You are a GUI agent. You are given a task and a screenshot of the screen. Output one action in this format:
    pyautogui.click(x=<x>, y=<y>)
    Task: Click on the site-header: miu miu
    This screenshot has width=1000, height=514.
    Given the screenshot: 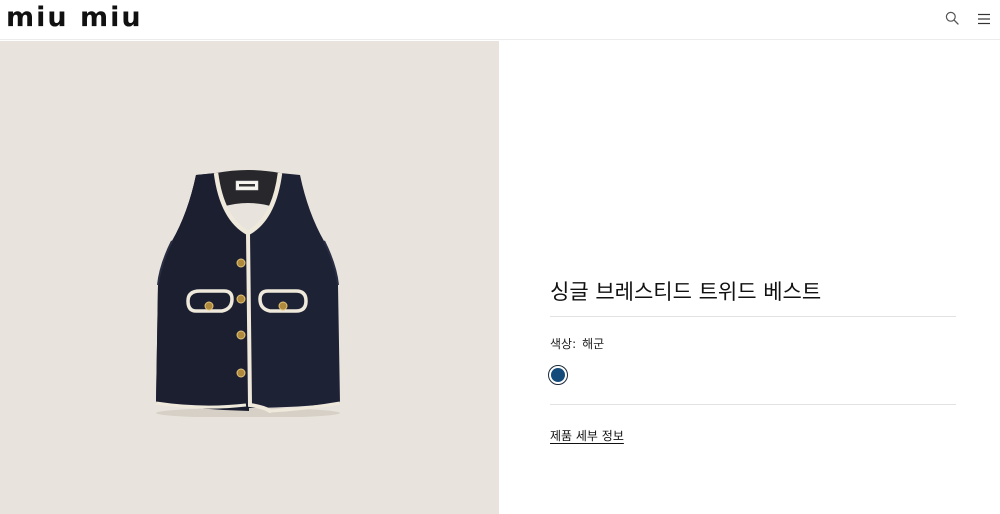 What is the action you would take?
    pyautogui.click(x=500, y=20)
    